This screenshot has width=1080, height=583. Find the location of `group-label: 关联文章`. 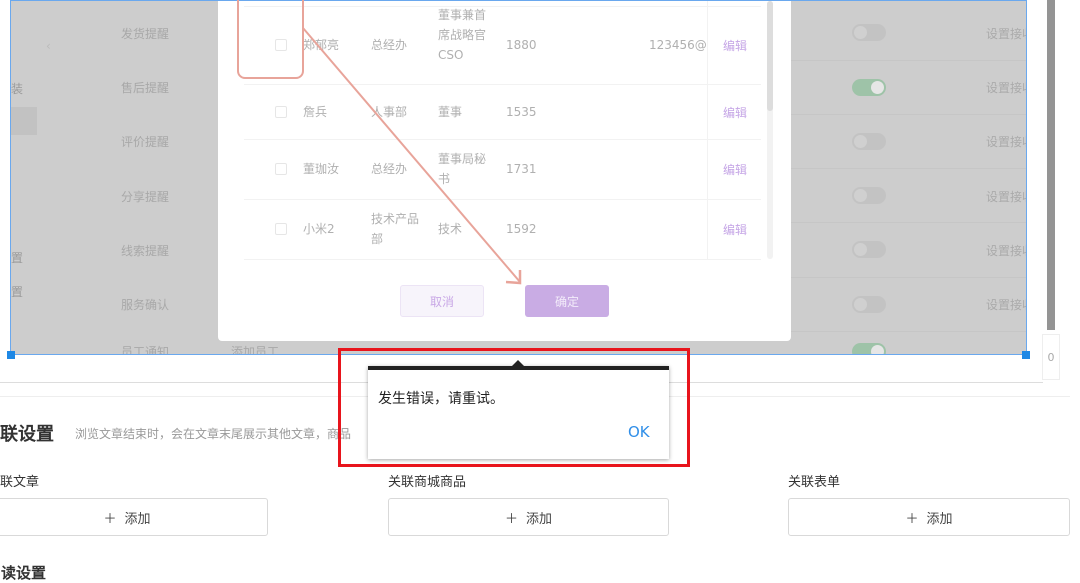

group-label: 关联文章 is located at coordinates (20, 482).